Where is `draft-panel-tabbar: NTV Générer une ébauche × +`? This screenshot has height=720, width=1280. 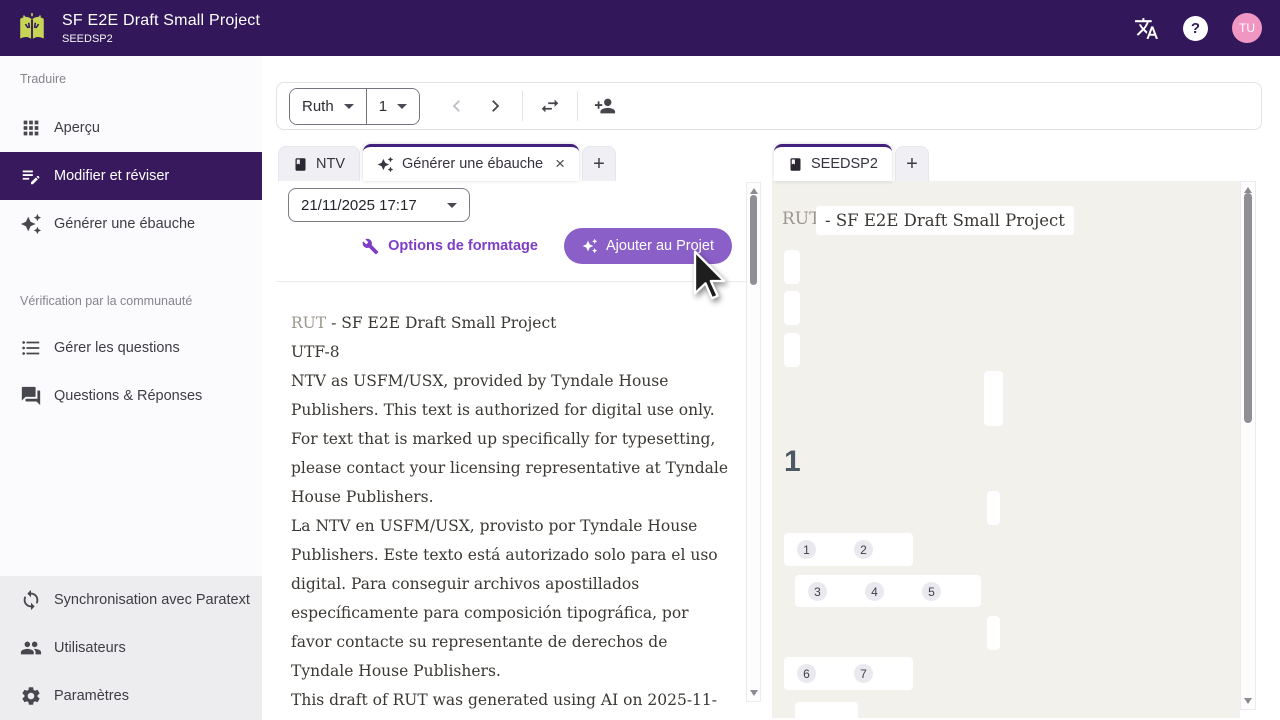 draft-panel-tabbar: NTV Générer une ébauche × + is located at coordinates (519, 162).